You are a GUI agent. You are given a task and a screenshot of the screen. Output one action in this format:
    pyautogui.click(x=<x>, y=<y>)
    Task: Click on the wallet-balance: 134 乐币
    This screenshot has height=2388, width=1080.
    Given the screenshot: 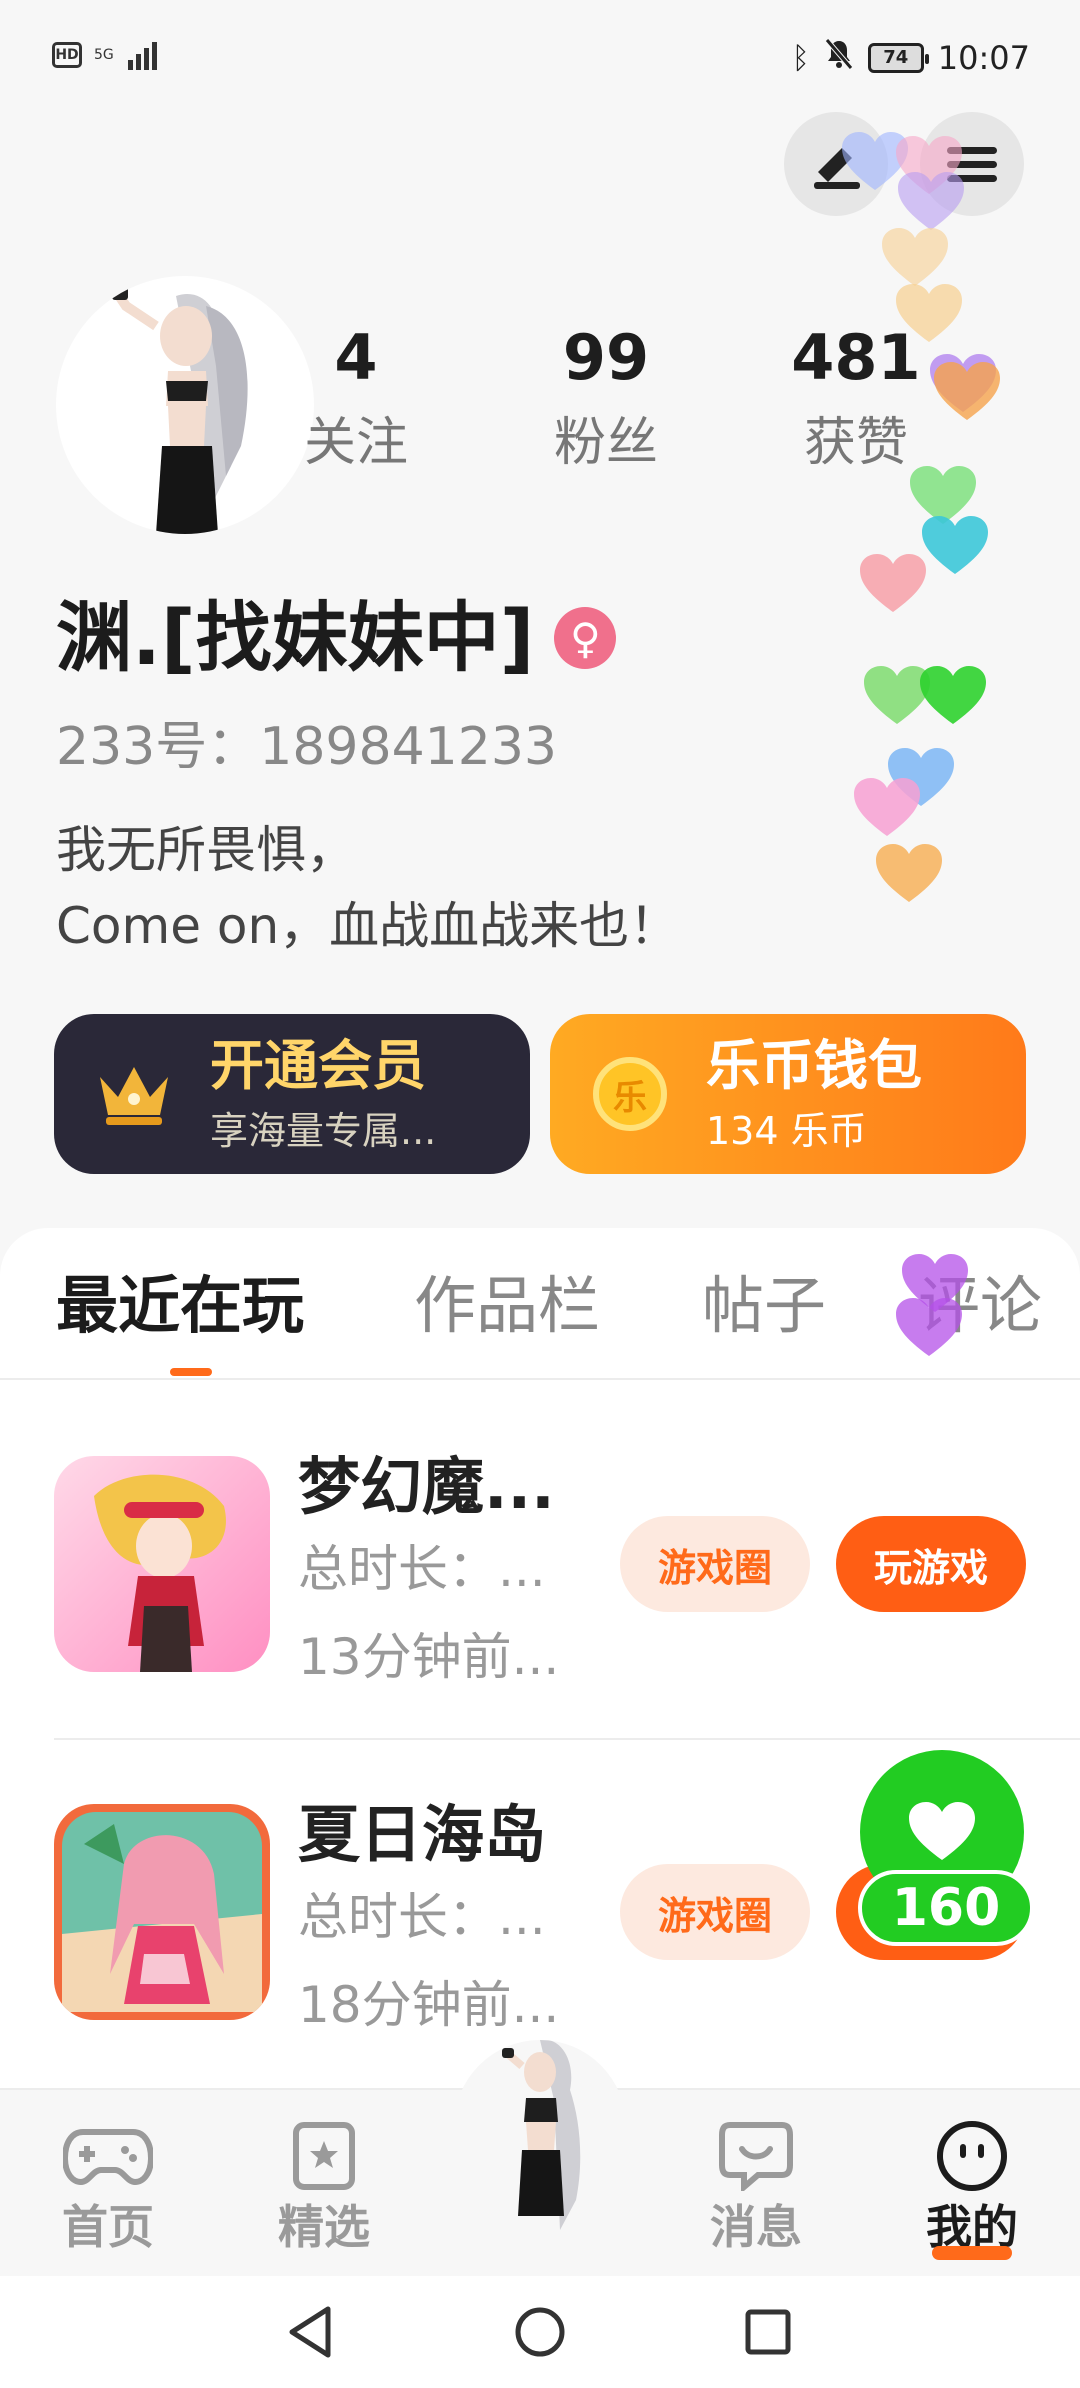 What is the action you would take?
    pyautogui.click(x=786, y=1131)
    